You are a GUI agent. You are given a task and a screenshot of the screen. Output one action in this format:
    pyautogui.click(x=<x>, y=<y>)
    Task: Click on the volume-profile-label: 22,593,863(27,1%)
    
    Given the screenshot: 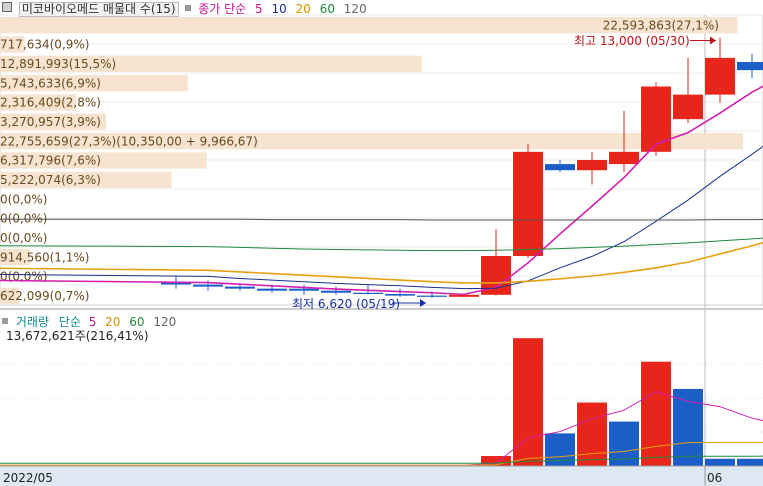 What is the action you would take?
    pyautogui.click(x=661, y=25)
    